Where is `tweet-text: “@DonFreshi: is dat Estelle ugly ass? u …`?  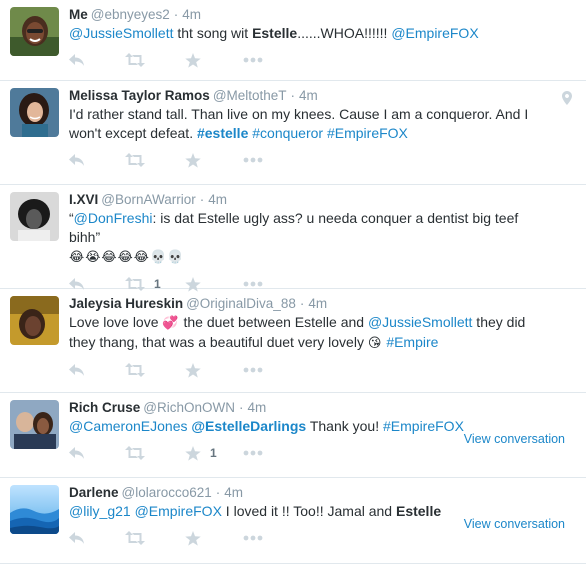
tweet-text: “@DonFreshi: is dat Estelle ugly ass? u … is located at coordinates (322, 238).